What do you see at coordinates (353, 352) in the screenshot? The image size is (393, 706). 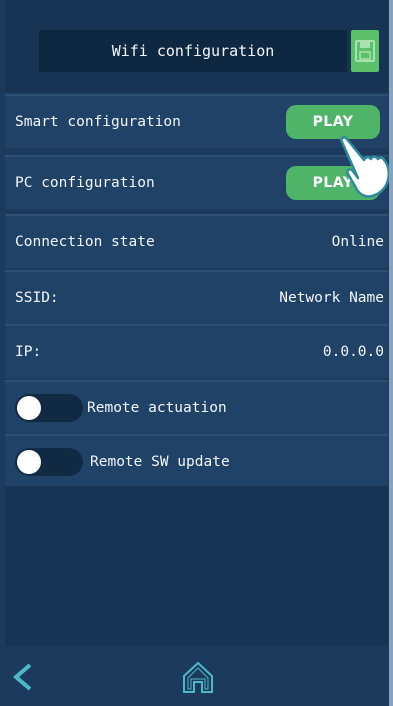 I see `ip-value: 0.0.0.0` at bounding box center [353, 352].